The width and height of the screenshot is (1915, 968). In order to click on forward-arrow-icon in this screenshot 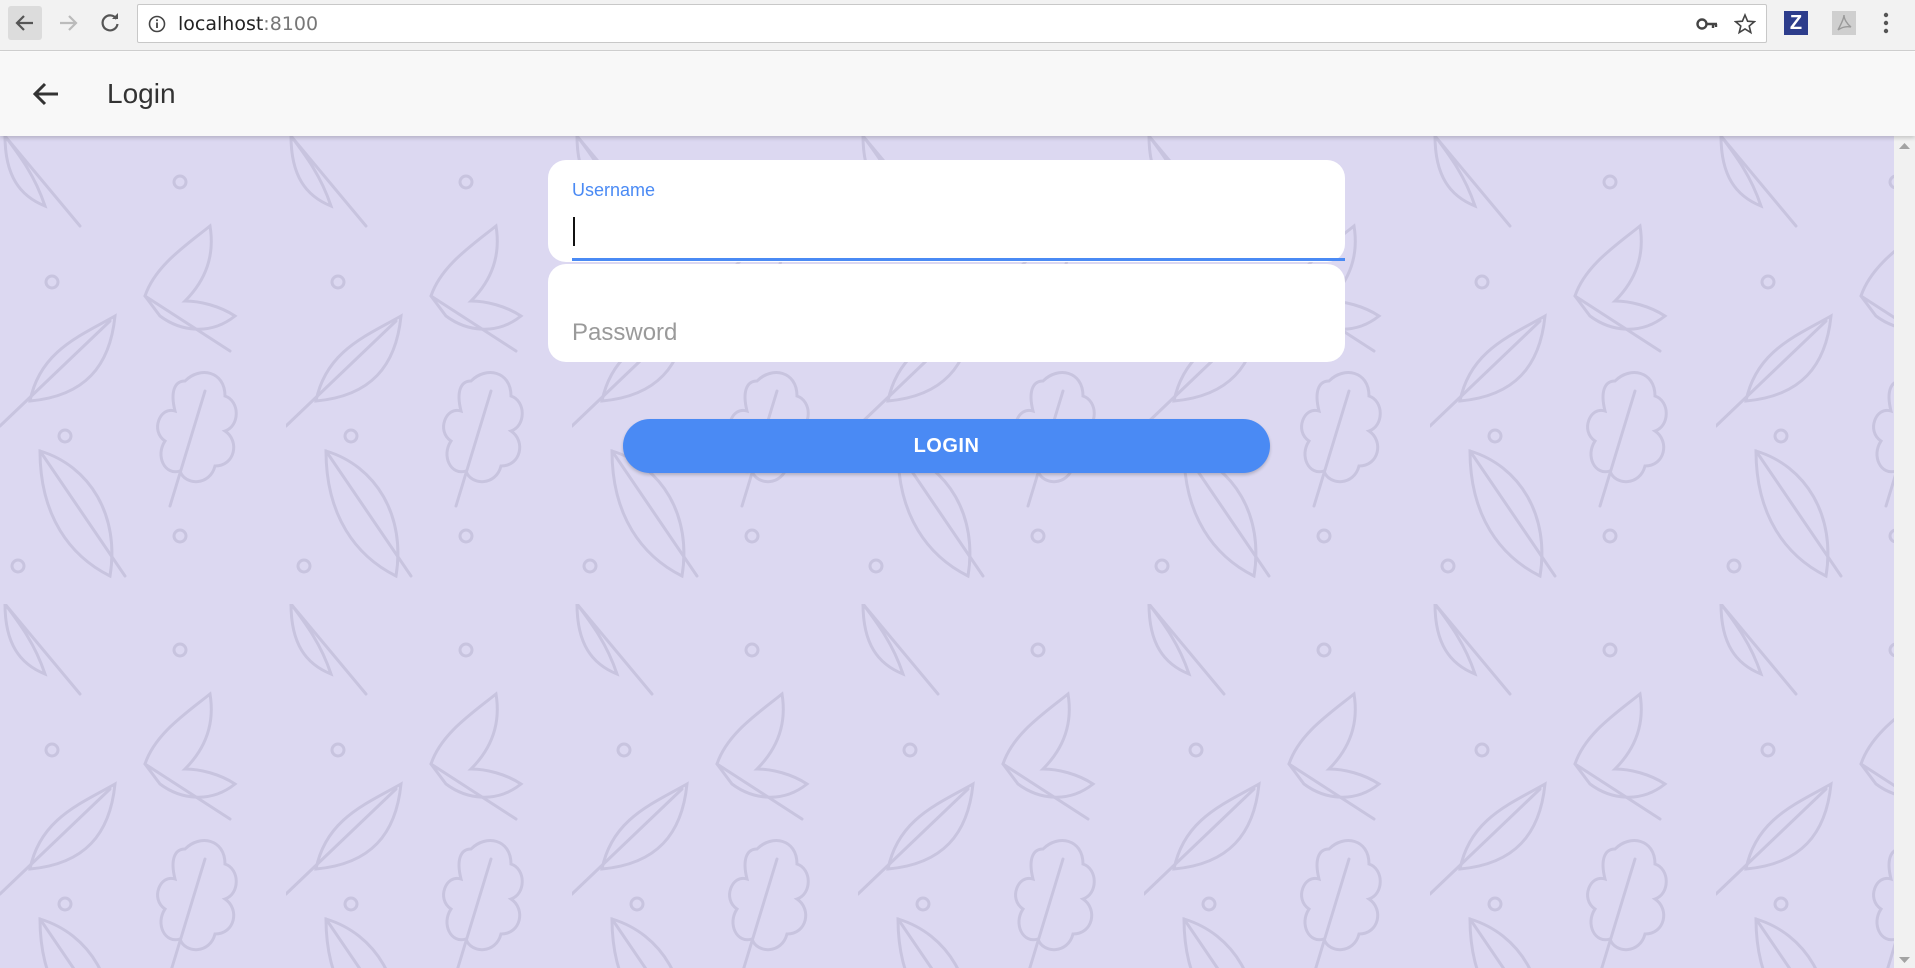, I will do `click(69, 23)`.